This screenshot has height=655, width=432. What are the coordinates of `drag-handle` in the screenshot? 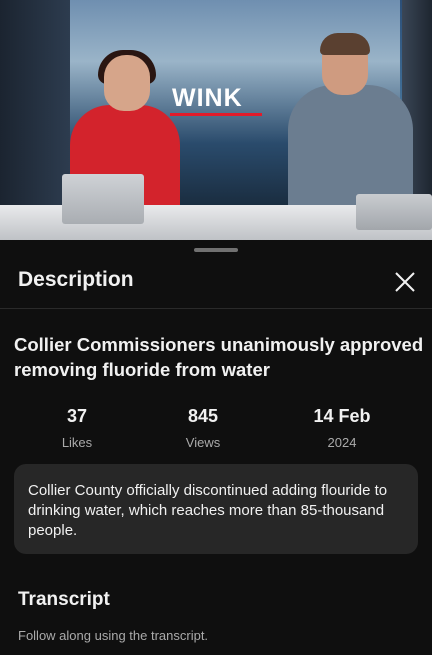 It's located at (216, 250).